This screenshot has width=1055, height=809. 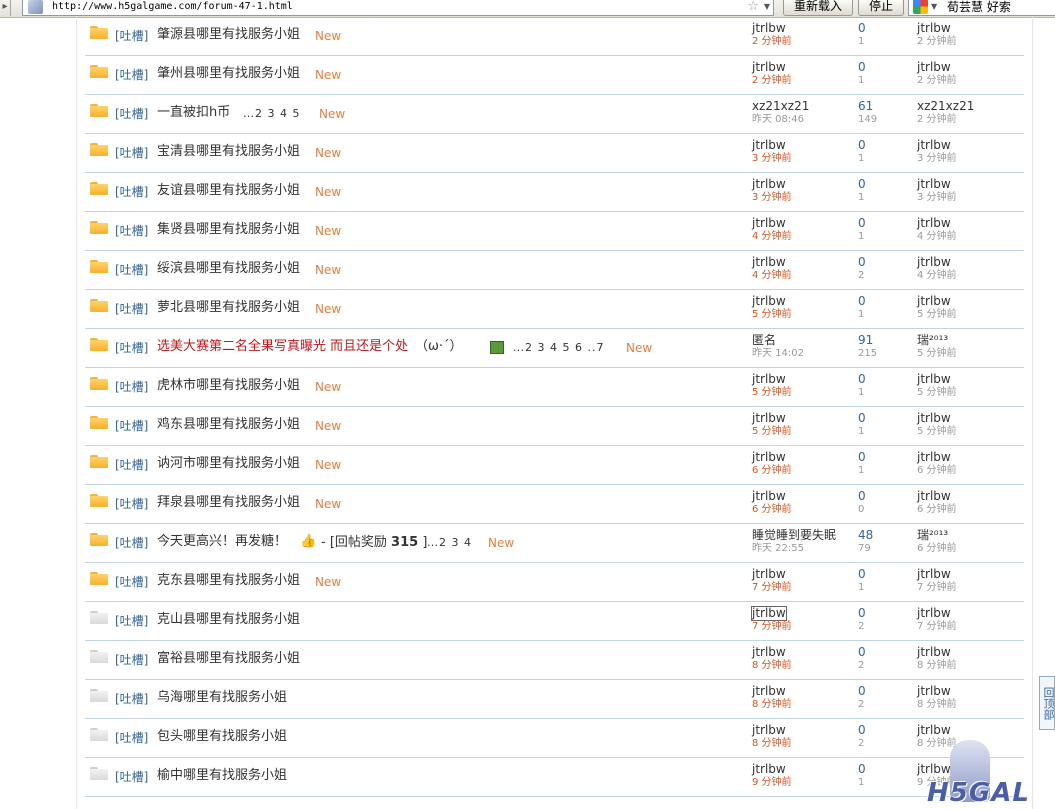 I want to click on stop-button: 停止, so click(x=881, y=8).